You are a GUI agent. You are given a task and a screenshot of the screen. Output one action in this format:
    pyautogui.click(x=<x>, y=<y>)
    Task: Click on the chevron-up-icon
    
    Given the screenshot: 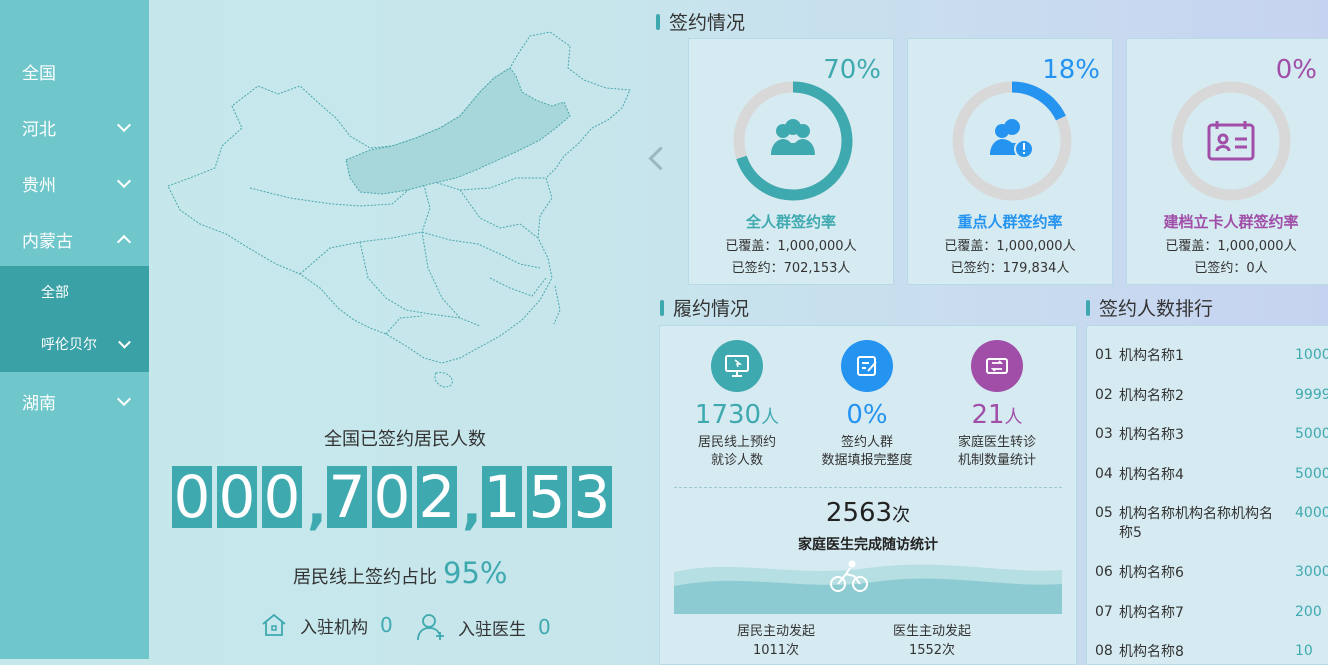 What is the action you would take?
    pyautogui.click(x=124, y=242)
    